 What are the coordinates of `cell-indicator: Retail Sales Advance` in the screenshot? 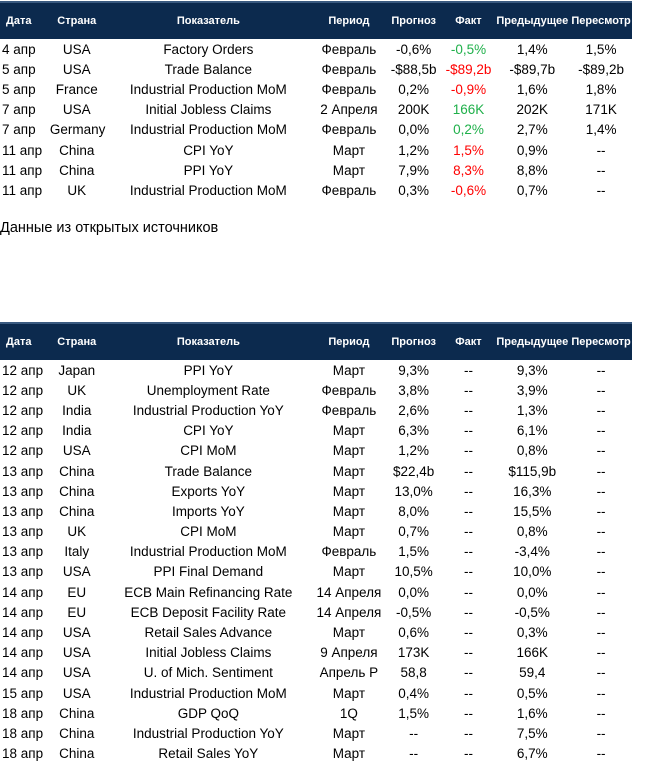 It's located at (208, 633).